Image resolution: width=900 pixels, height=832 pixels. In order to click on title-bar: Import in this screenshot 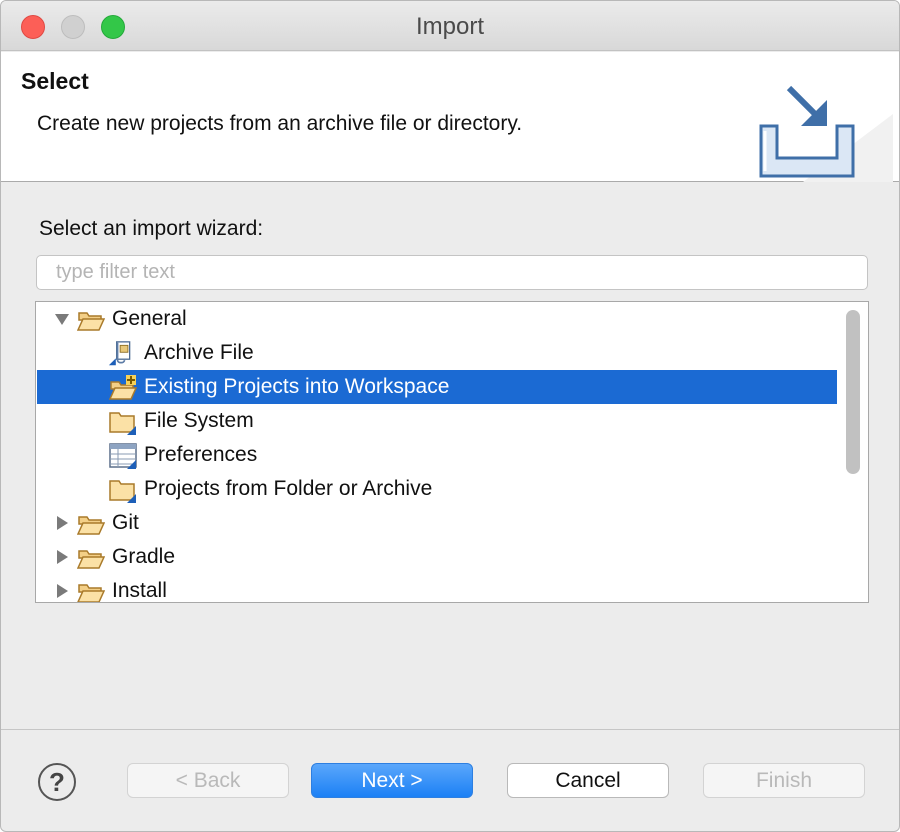, I will do `click(450, 26)`.